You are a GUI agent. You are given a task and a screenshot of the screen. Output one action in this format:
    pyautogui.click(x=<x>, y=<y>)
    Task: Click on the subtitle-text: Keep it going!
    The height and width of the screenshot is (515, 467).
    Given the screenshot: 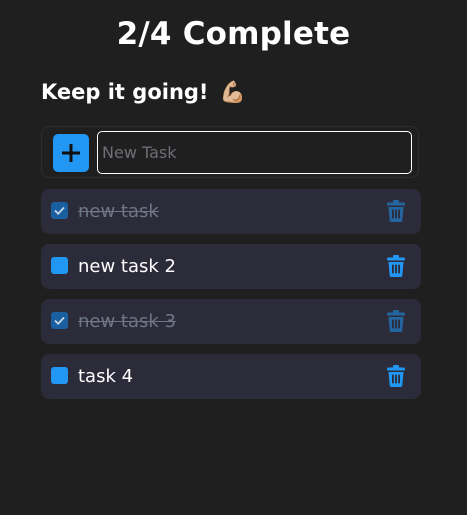 What is the action you would take?
    pyautogui.click(x=125, y=92)
    